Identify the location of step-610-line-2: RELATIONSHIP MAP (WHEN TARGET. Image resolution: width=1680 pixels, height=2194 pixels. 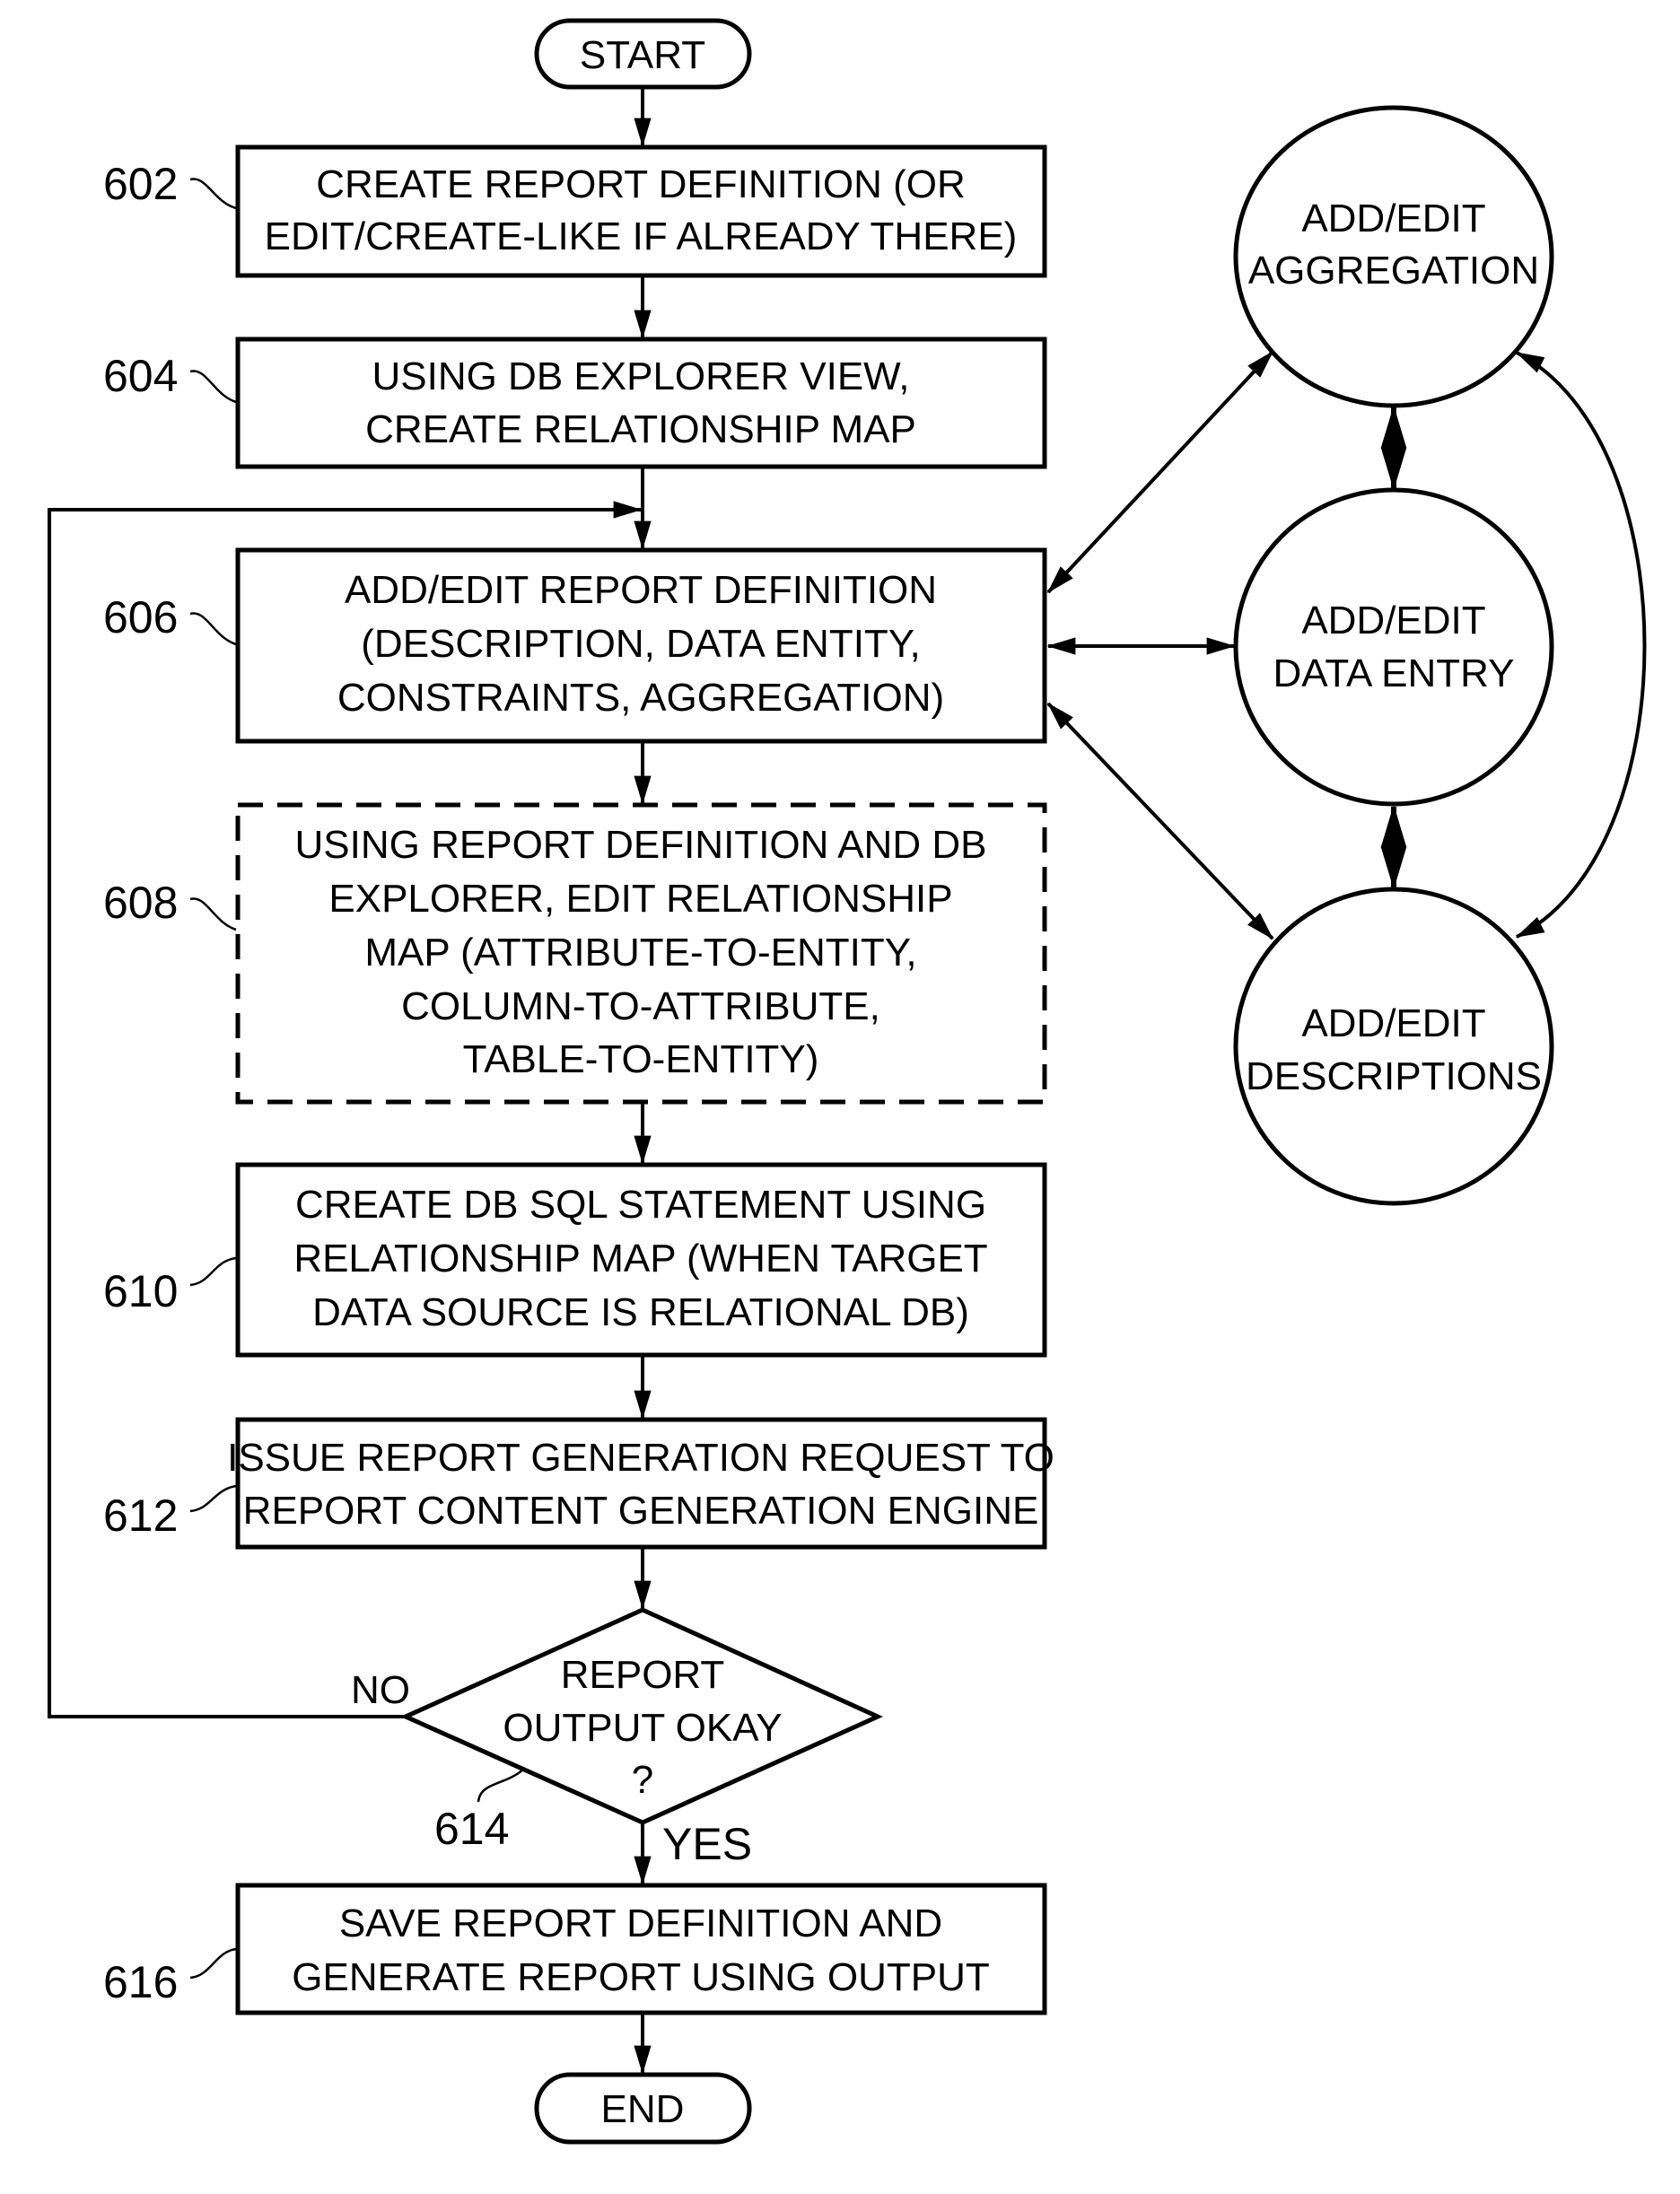
(640, 1259).